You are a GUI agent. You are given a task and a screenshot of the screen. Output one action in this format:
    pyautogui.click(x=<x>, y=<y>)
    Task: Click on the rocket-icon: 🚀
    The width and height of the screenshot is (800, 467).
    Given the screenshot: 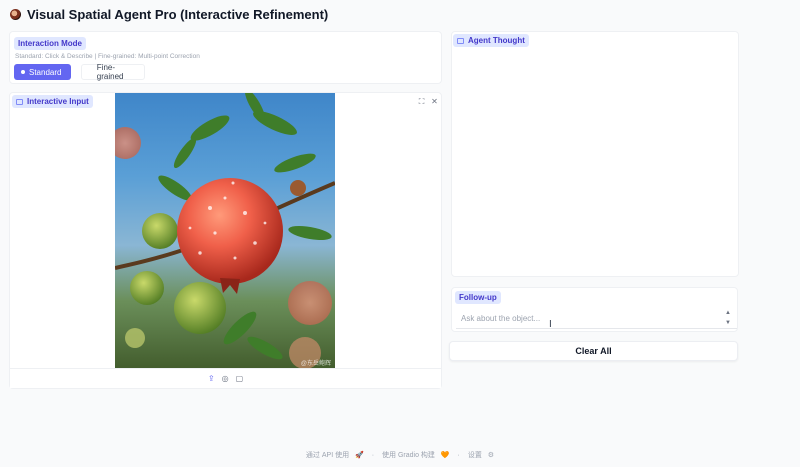 What is the action you would take?
    pyautogui.click(x=359, y=455)
    